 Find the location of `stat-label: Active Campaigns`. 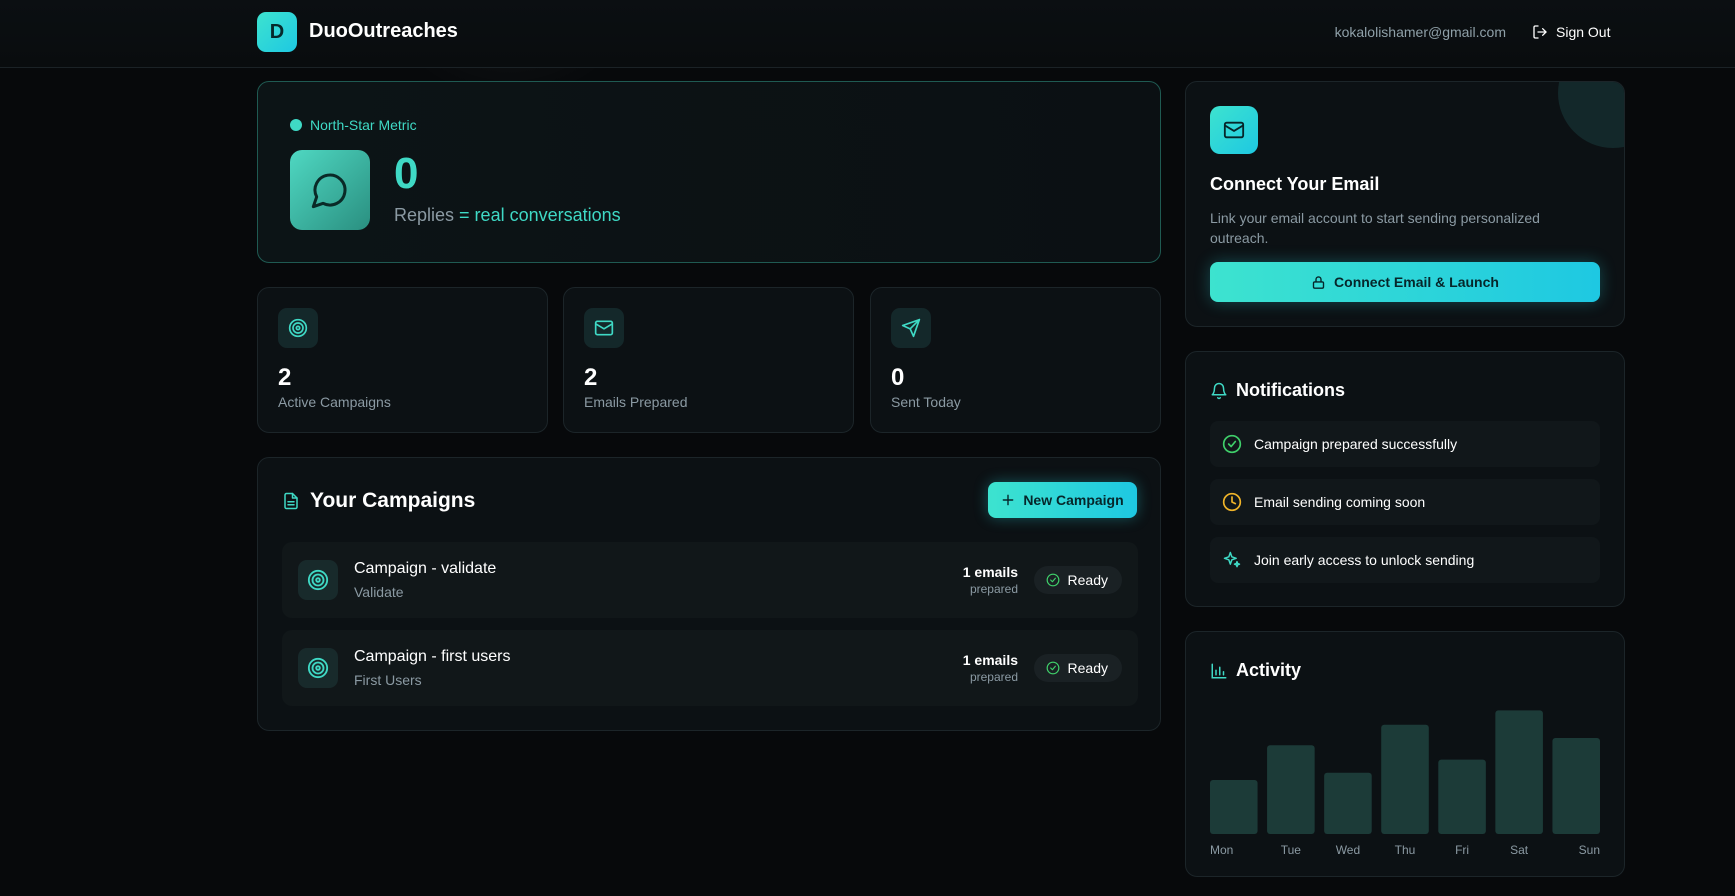

stat-label: Active Campaigns is located at coordinates (334, 402).